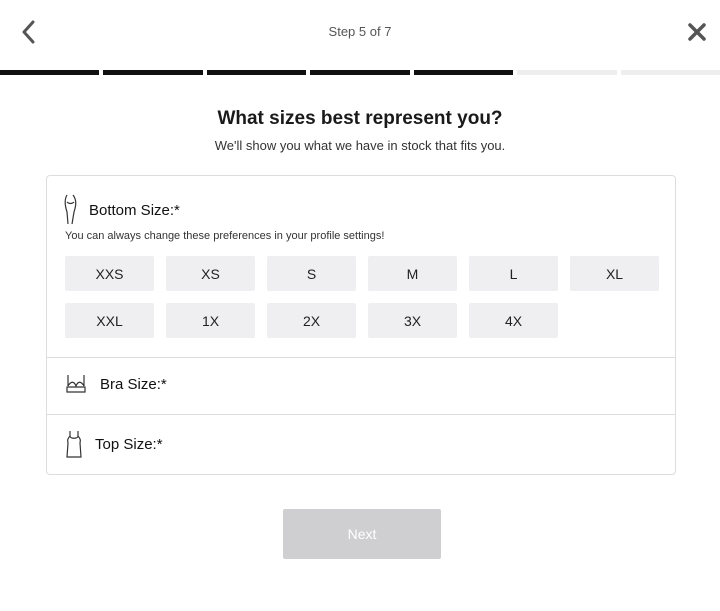 This screenshot has height=611, width=720. Describe the element at coordinates (362, 534) in the screenshot. I see `next-button: Next` at that location.